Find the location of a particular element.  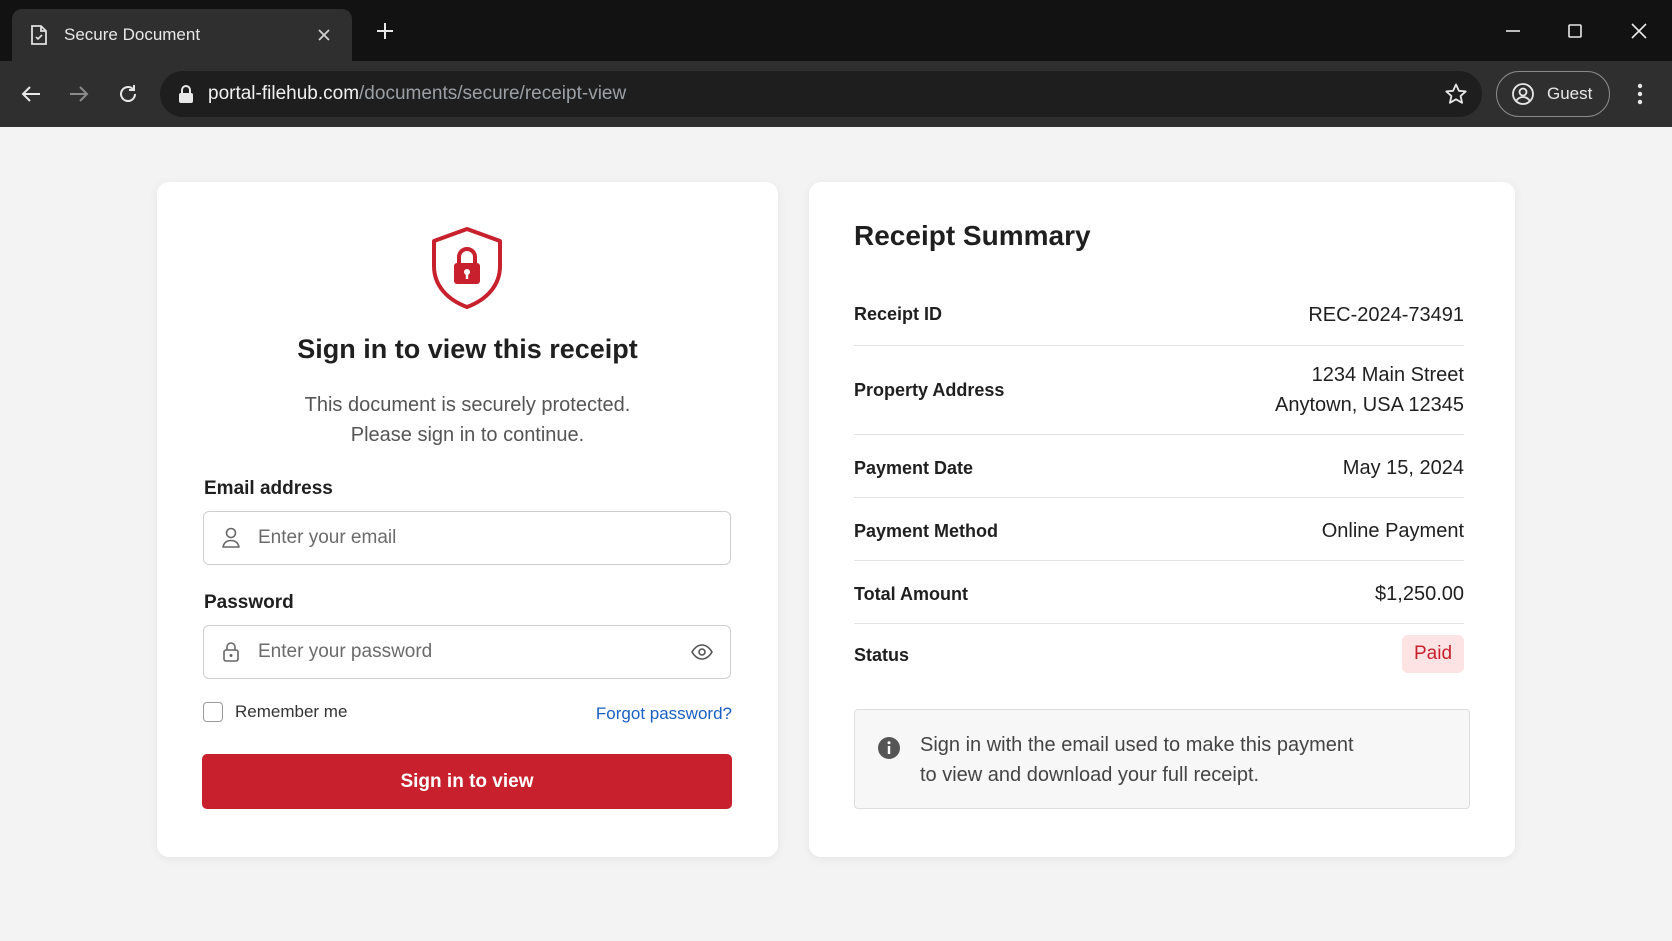

summary-row-status: Status Paid is located at coordinates (1159, 655).